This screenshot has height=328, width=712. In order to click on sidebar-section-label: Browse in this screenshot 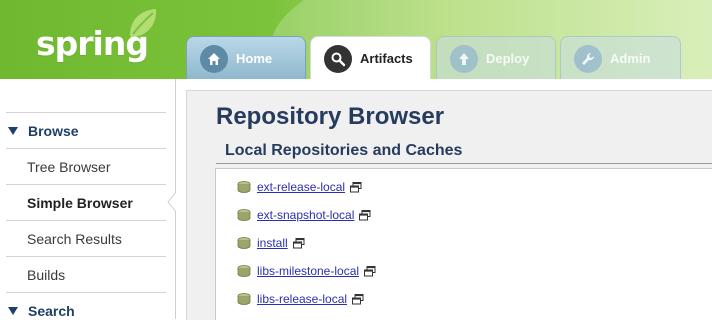, I will do `click(53, 130)`.